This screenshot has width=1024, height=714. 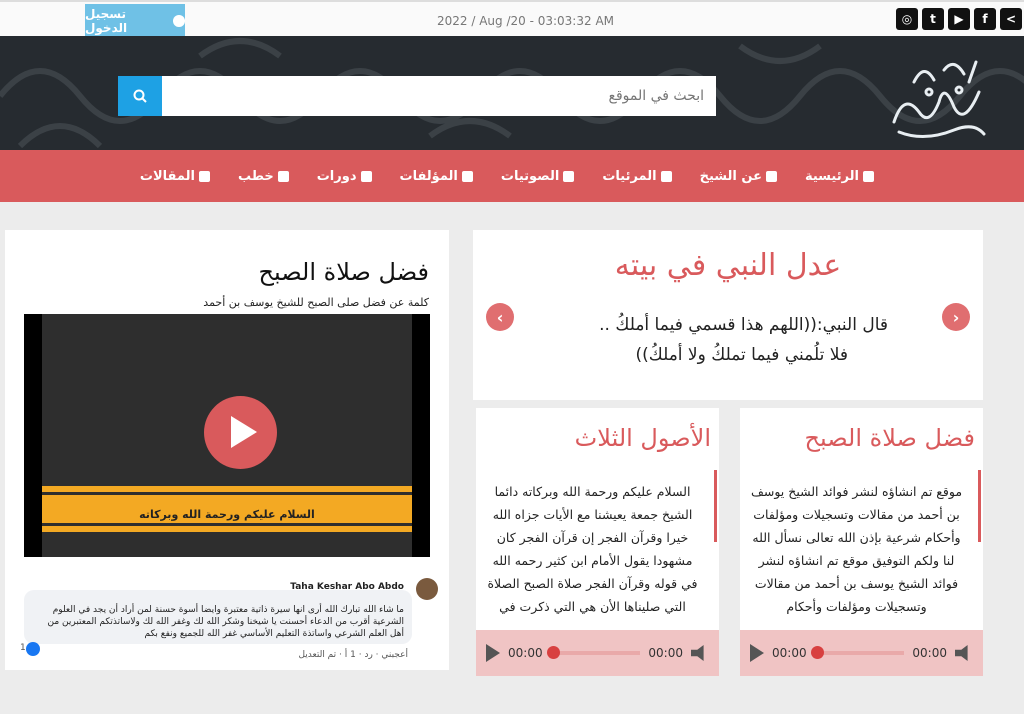 I want to click on slider-prev-button: ‹, so click(x=500, y=317).